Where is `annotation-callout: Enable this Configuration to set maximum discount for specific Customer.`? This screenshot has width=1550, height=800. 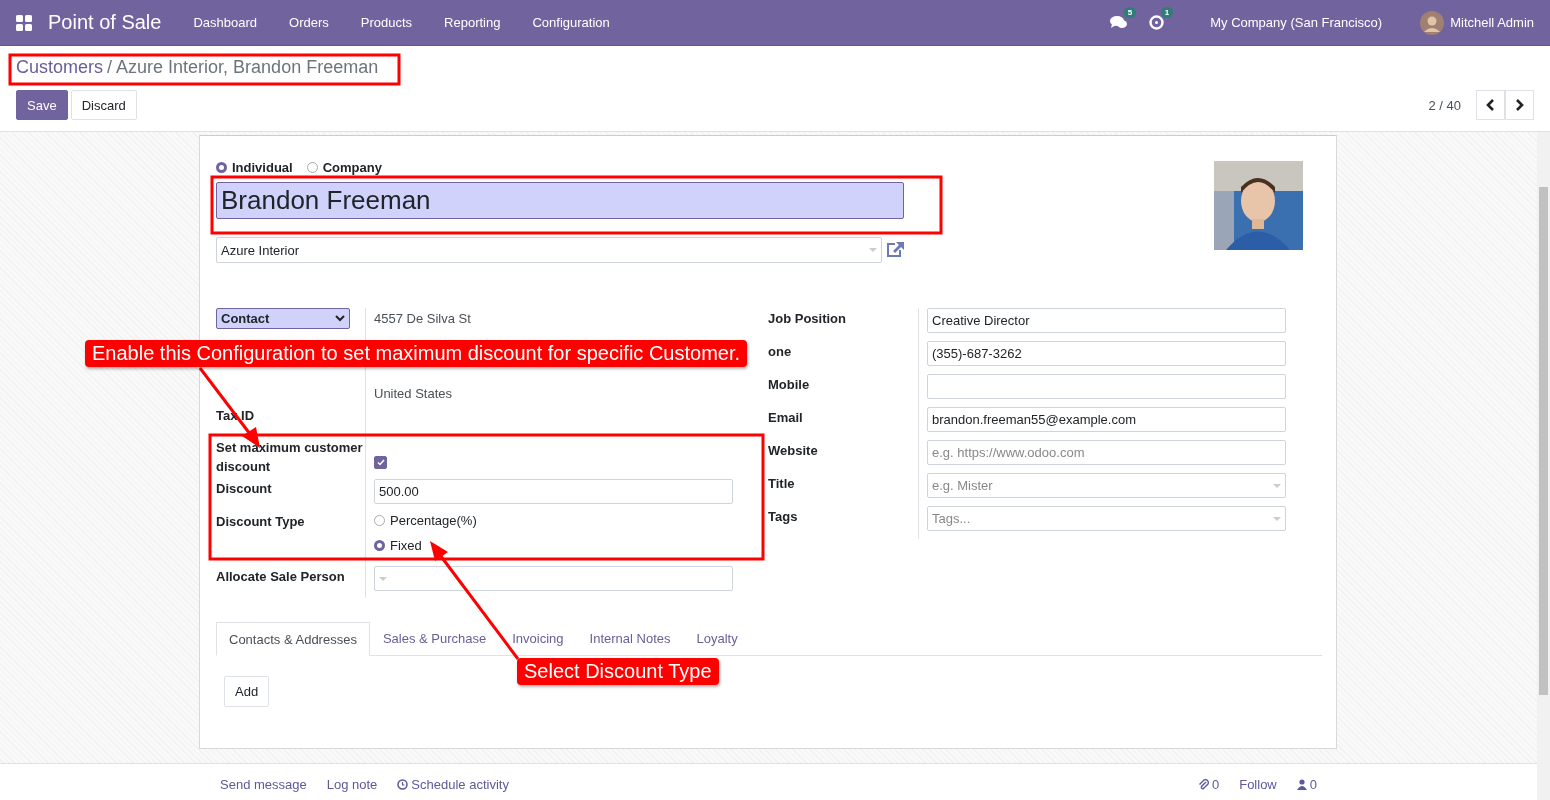
annotation-callout: Enable this Configuration to set maximum discount for specific Customer. is located at coordinates (416, 353).